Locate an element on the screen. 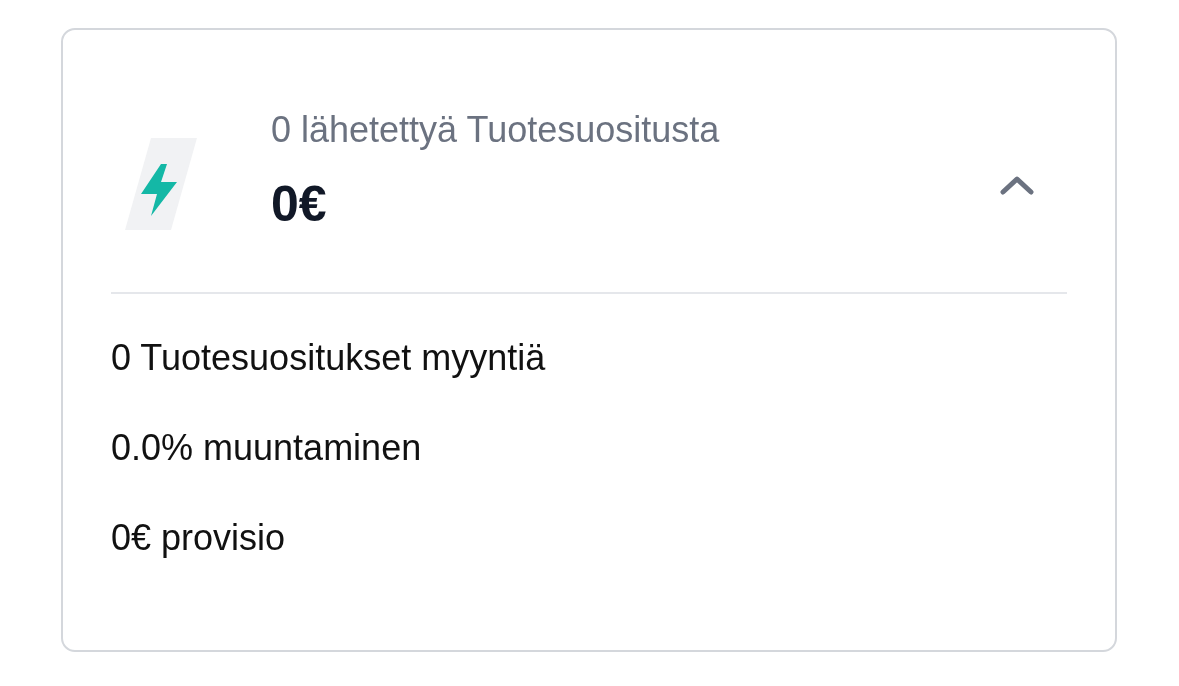 The image size is (1179, 686). chevron-icon is located at coordinates (1017, 185).